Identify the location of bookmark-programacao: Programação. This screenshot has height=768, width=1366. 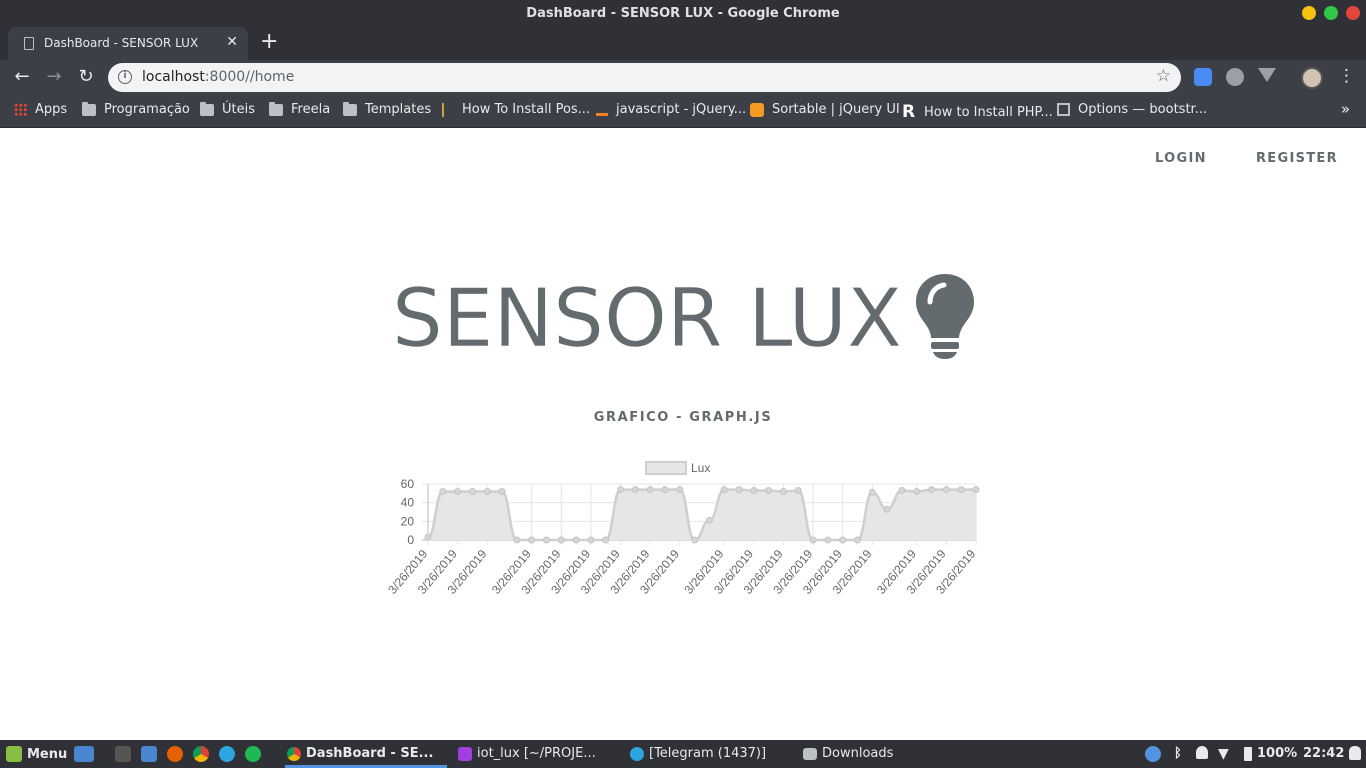
(136, 109).